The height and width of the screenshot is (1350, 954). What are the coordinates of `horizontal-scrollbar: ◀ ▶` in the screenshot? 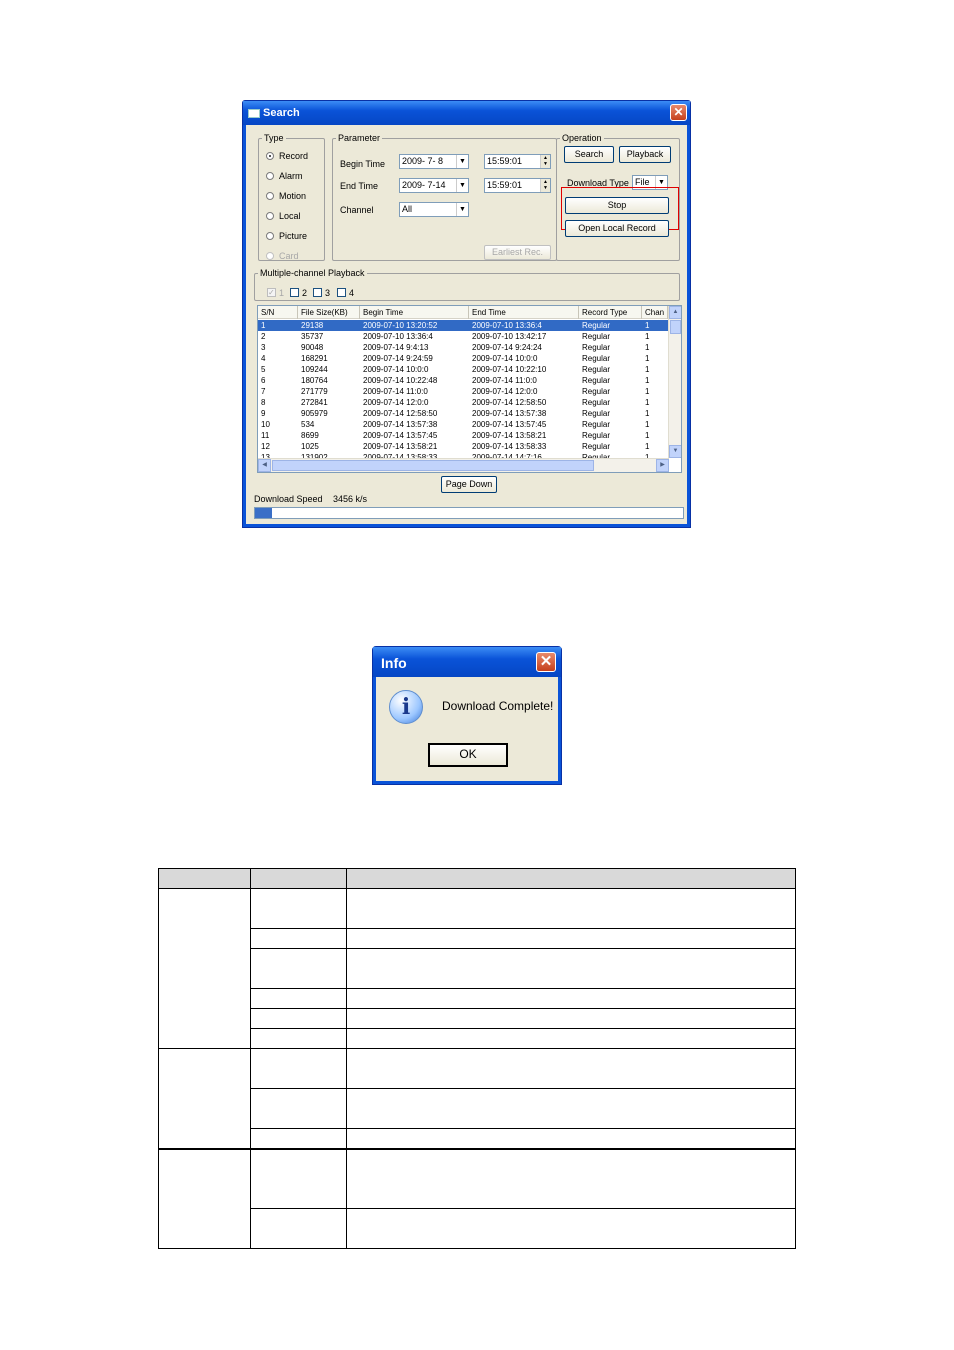 It's located at (463, 465).